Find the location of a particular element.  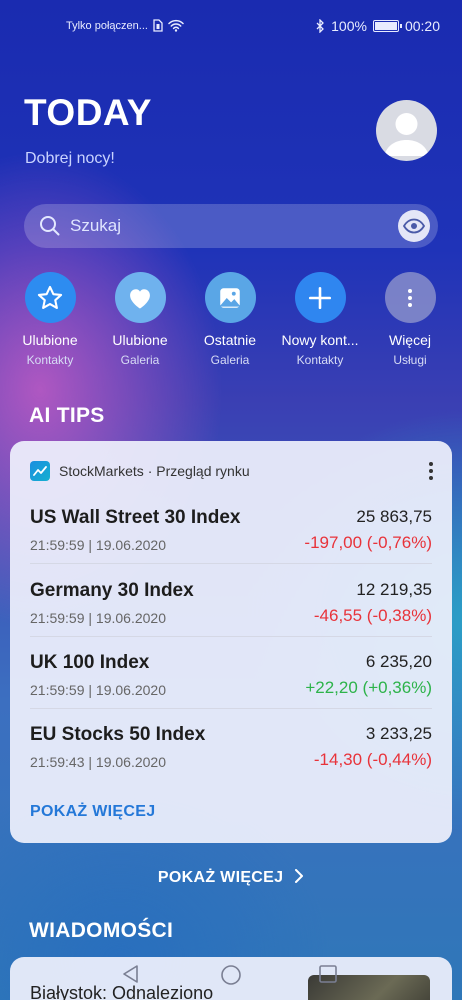

user-icon is located at coordinates (406, 134).